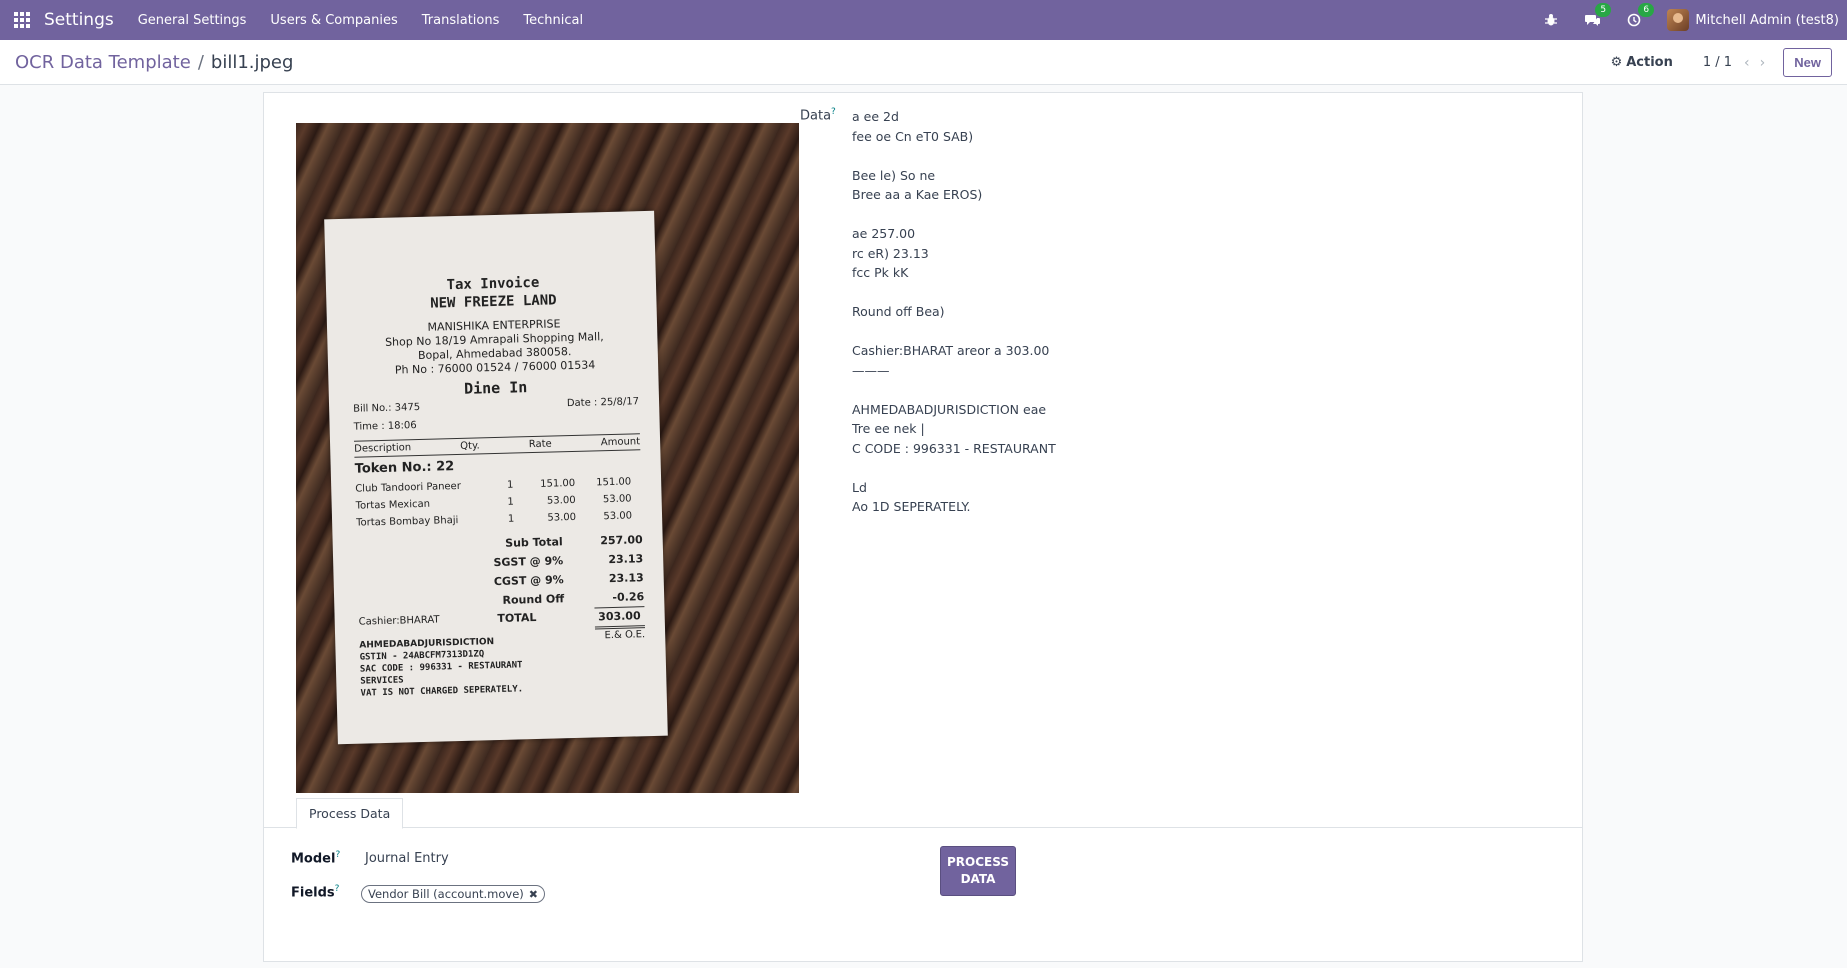 This screenshot has height=968, width=1847. Describe the element at coordinates (252, 62) in the screenshot. I see `breadcrumb-current: bill1.jpeg` at that location.